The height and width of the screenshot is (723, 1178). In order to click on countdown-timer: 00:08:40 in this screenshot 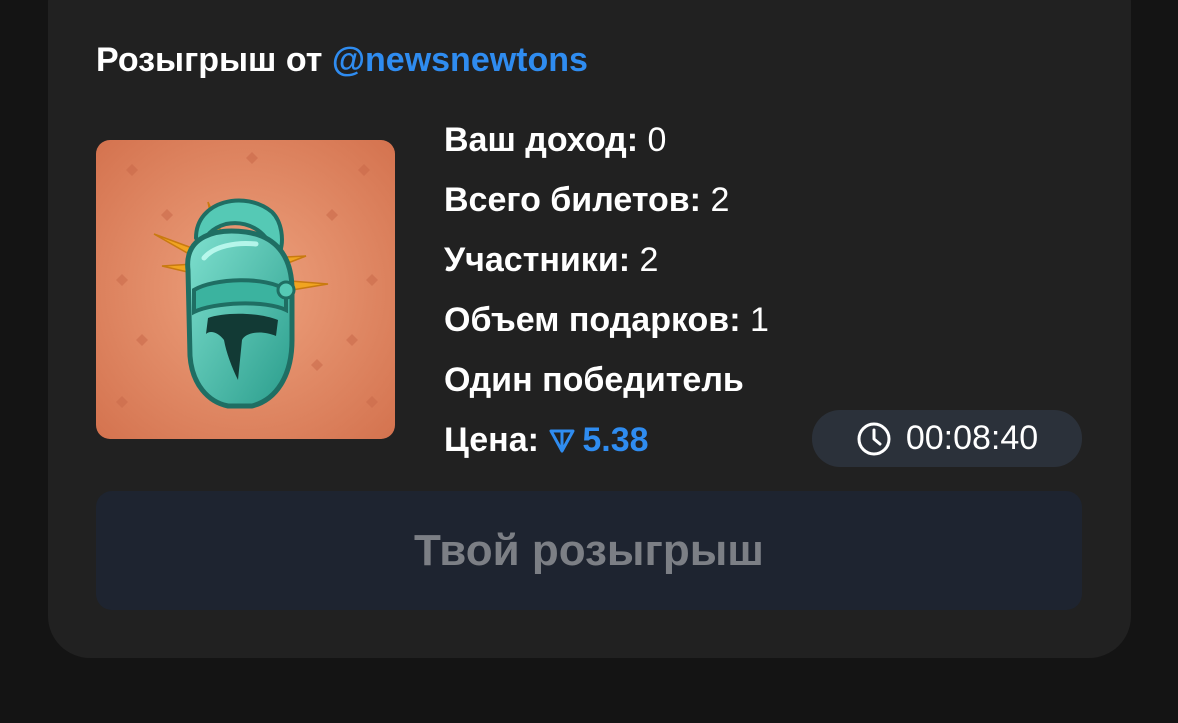, I will do `click(947, 438)`.